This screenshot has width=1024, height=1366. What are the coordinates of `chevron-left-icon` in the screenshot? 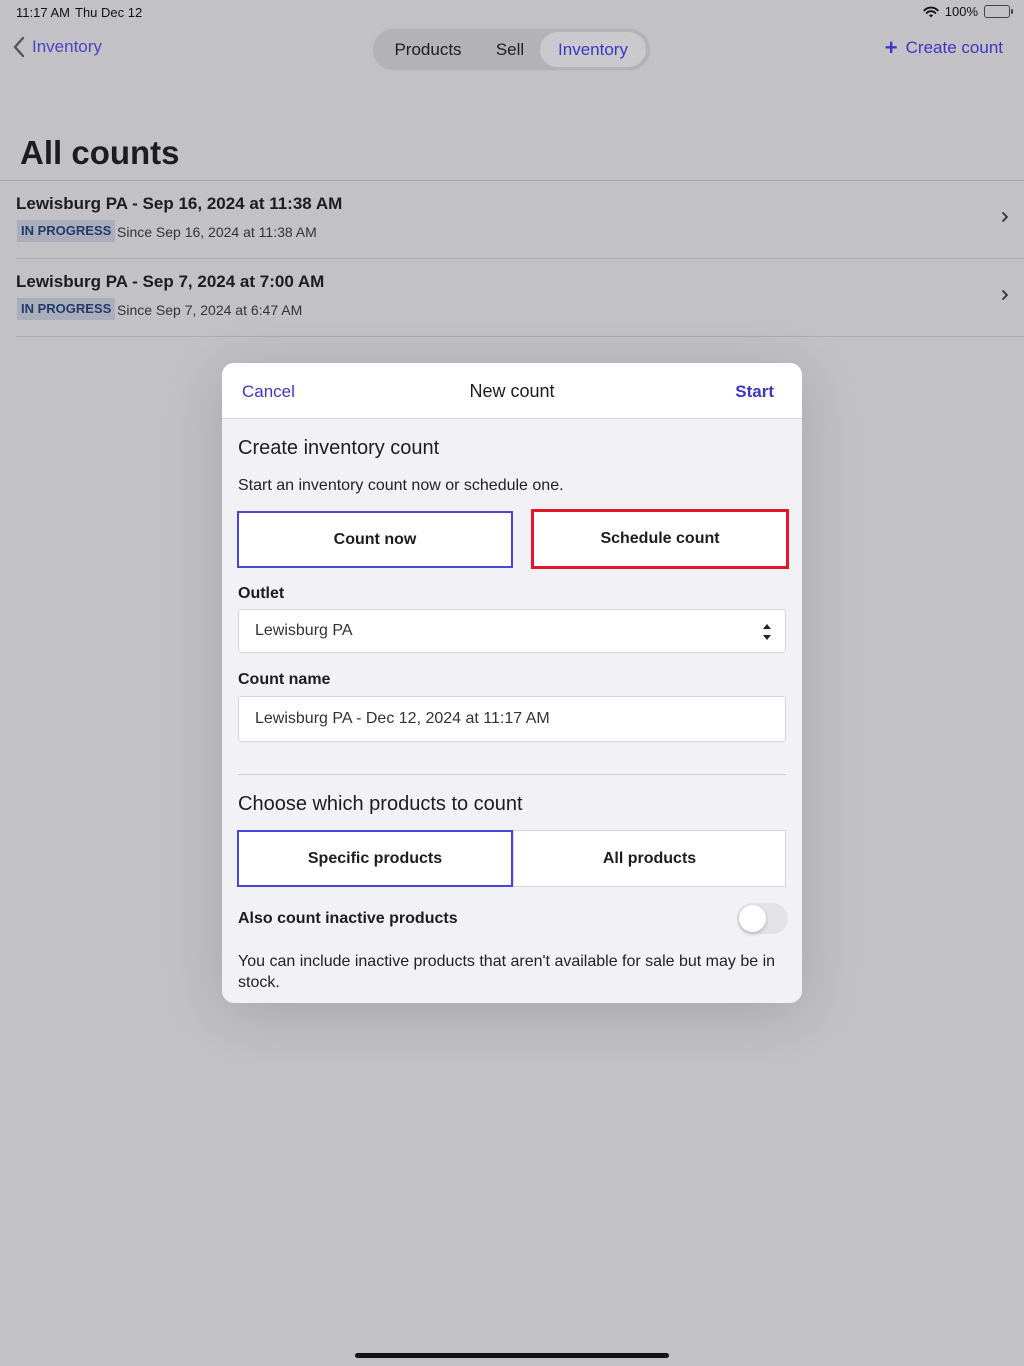 It's located at (19, 47).